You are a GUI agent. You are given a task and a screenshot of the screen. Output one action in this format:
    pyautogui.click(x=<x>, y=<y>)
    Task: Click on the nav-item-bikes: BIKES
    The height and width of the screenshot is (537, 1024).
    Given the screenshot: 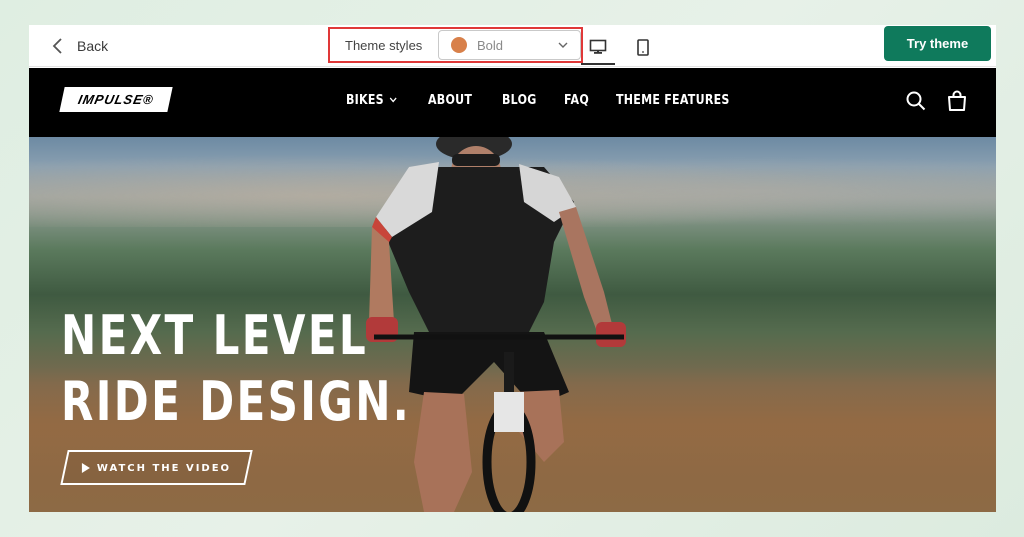 What is the action you would take?
    pyautogui.click(x=371, y=100)
    